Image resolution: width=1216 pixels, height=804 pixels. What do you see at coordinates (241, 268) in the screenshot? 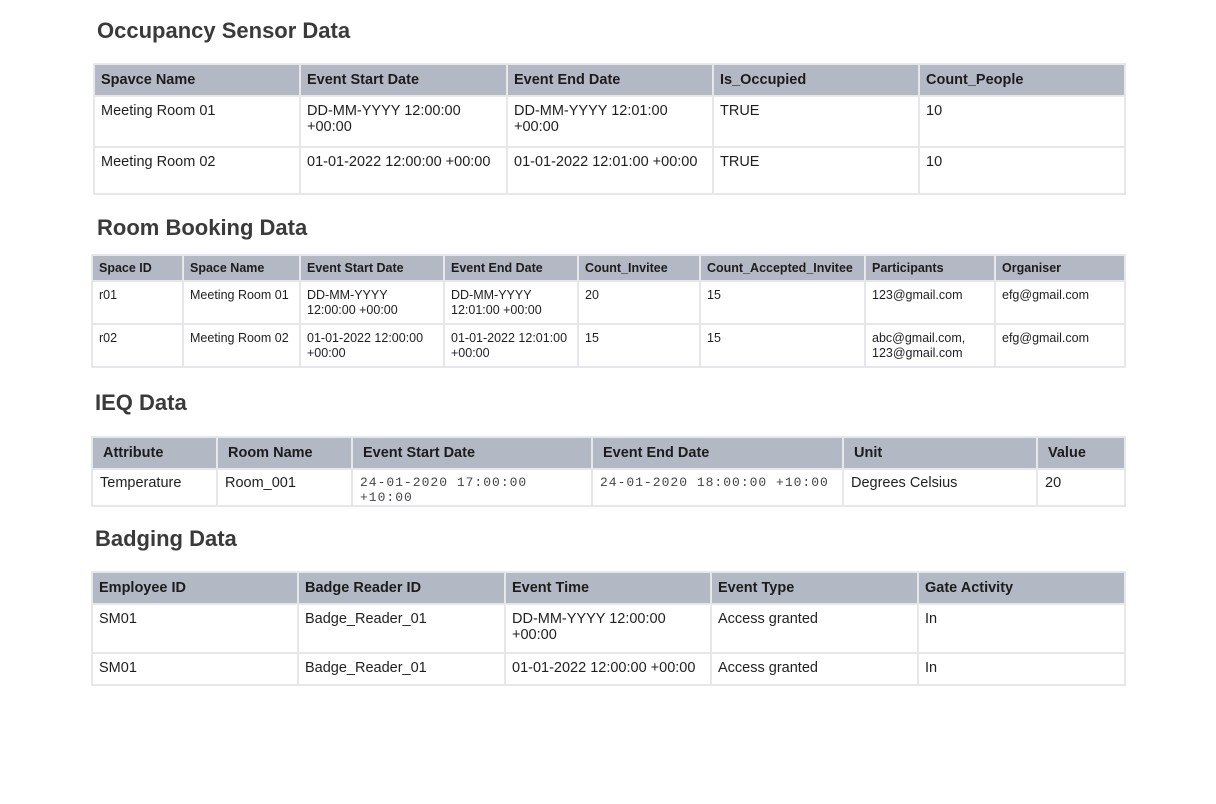
I see `column-header: Space Name` at bounding box center [241, 268].